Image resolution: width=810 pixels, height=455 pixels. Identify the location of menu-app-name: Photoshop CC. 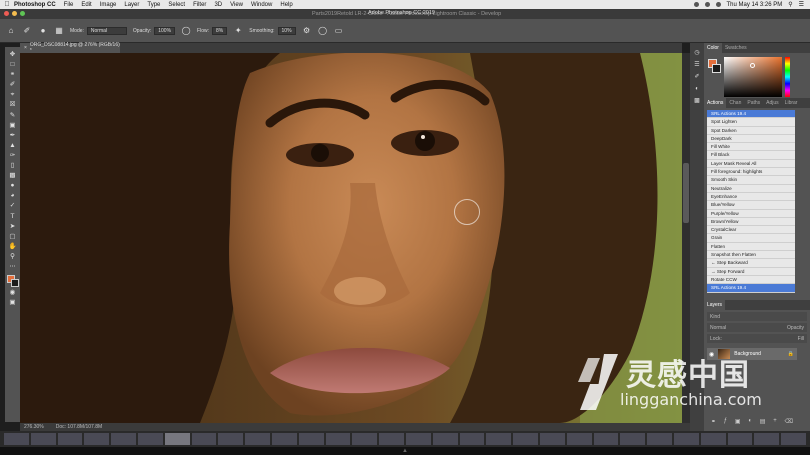
(35, 5).